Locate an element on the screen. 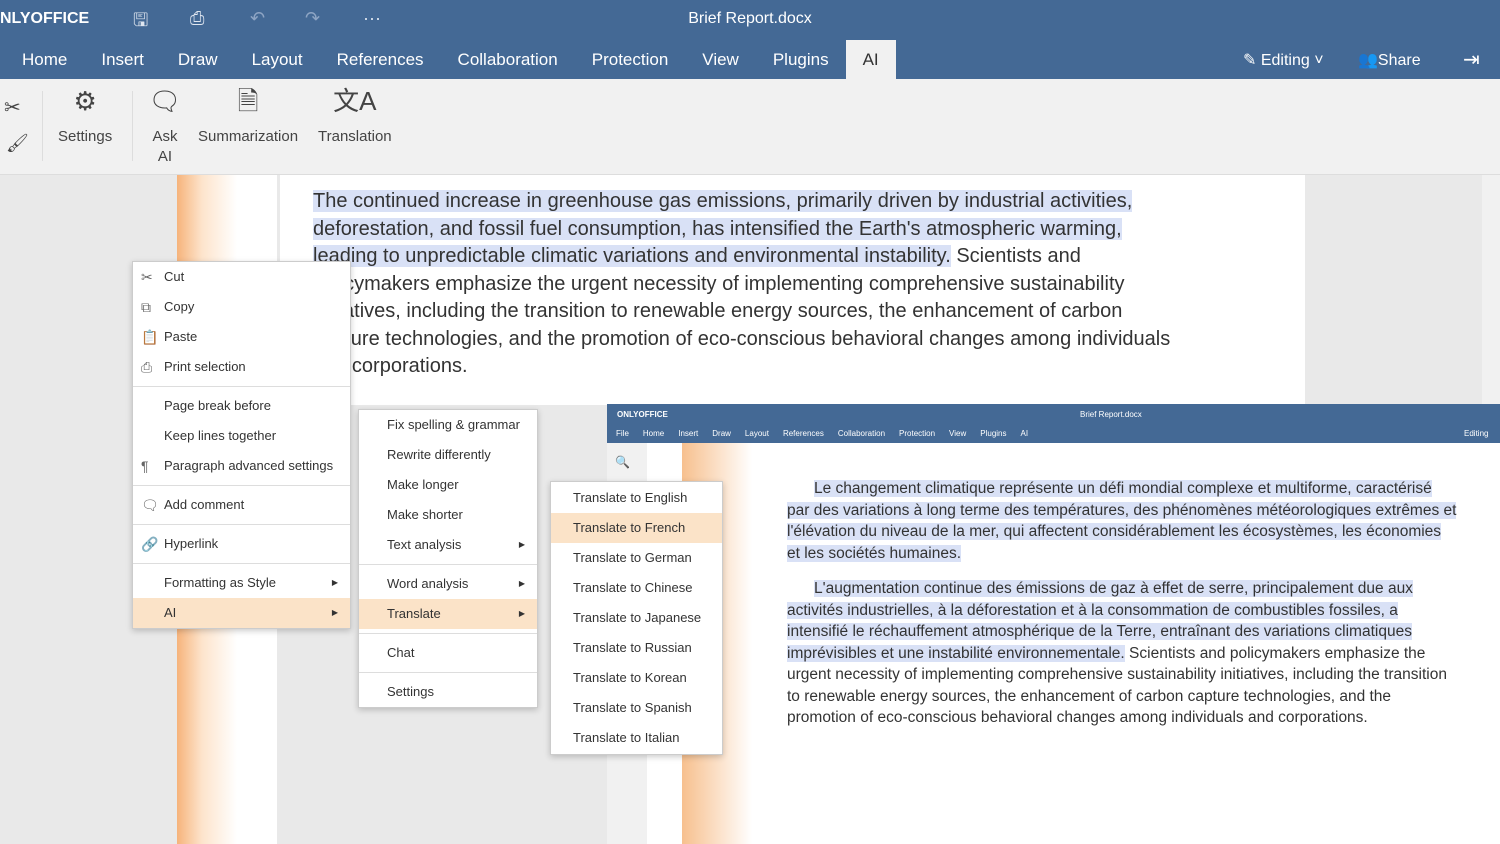 This screenshot has width=1500, height=844. editing-mode-button: ✎ Editing ˅ is located at coordinates (1283, 60).